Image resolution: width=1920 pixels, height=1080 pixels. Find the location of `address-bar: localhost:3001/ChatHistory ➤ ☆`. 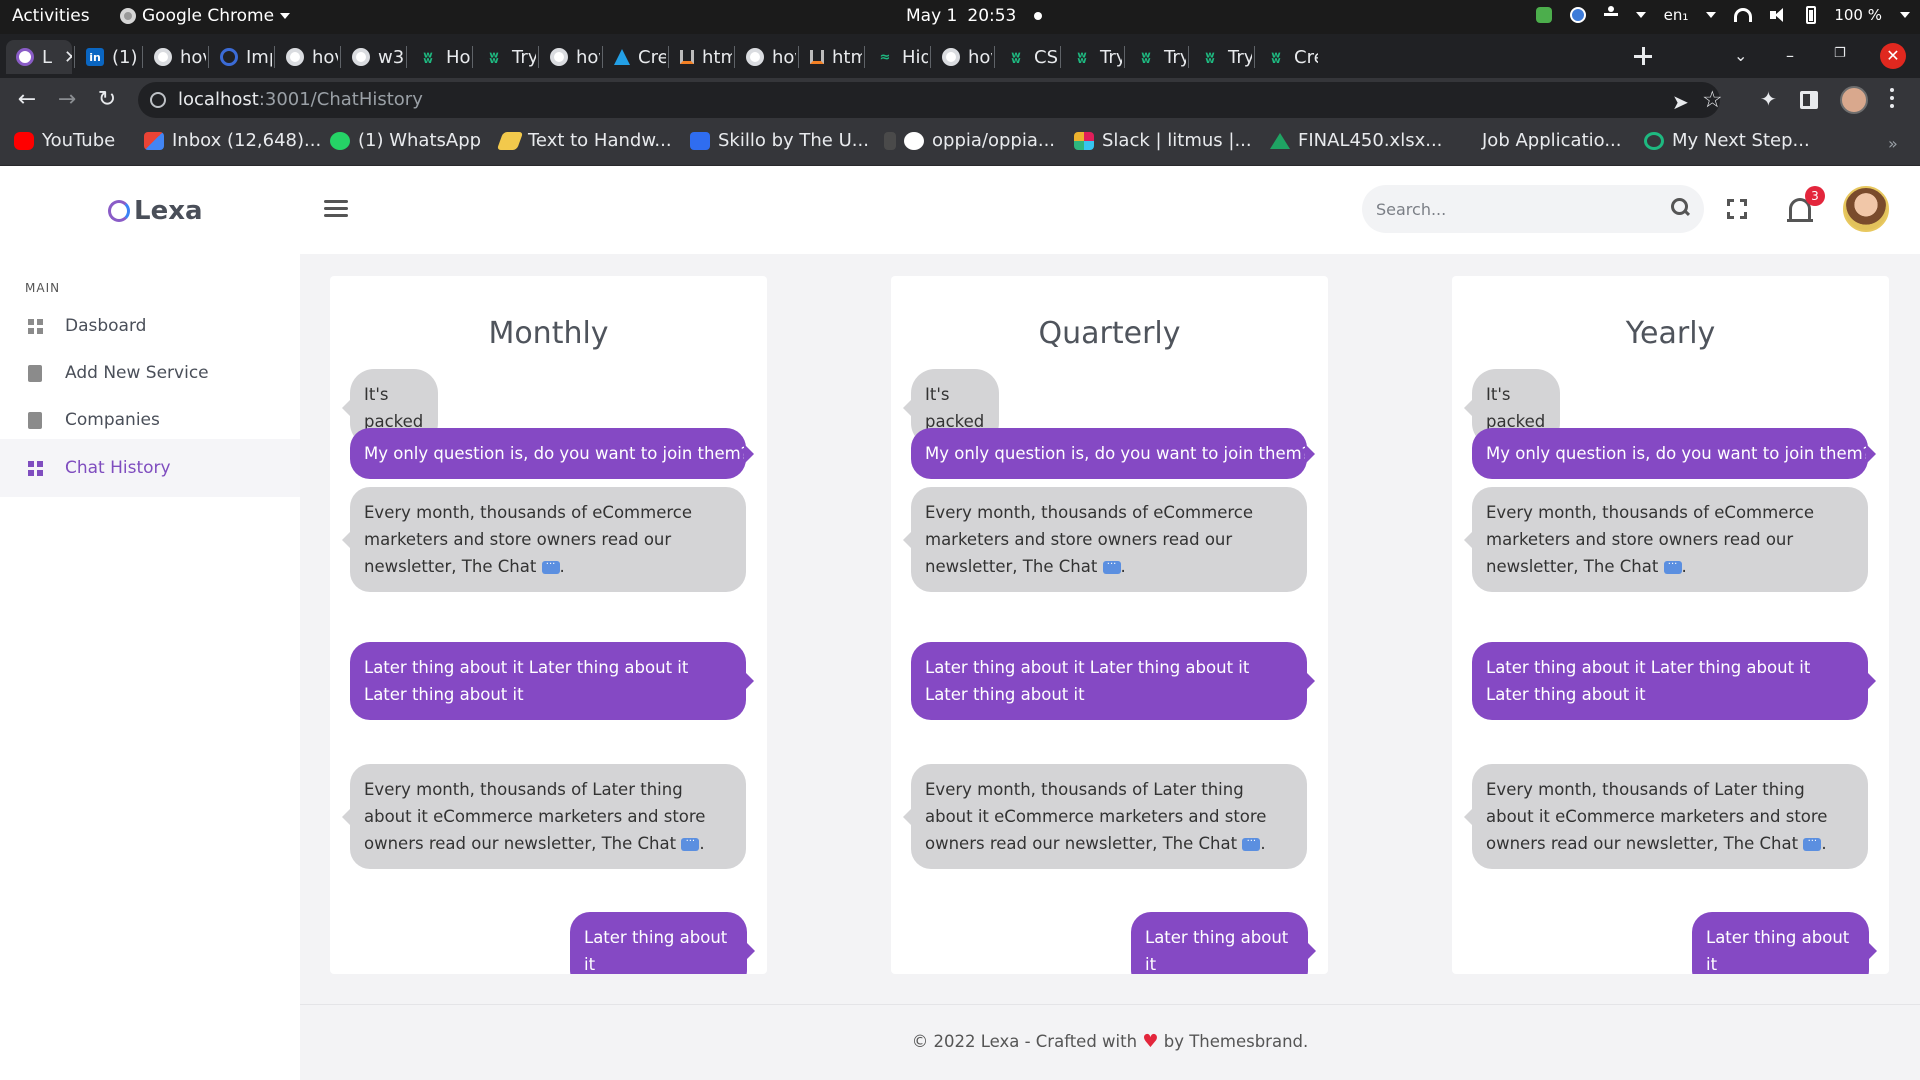

address-bar: localhost:3001/ChatHistory ➤ ☆ is located at coordinates (930, 100).